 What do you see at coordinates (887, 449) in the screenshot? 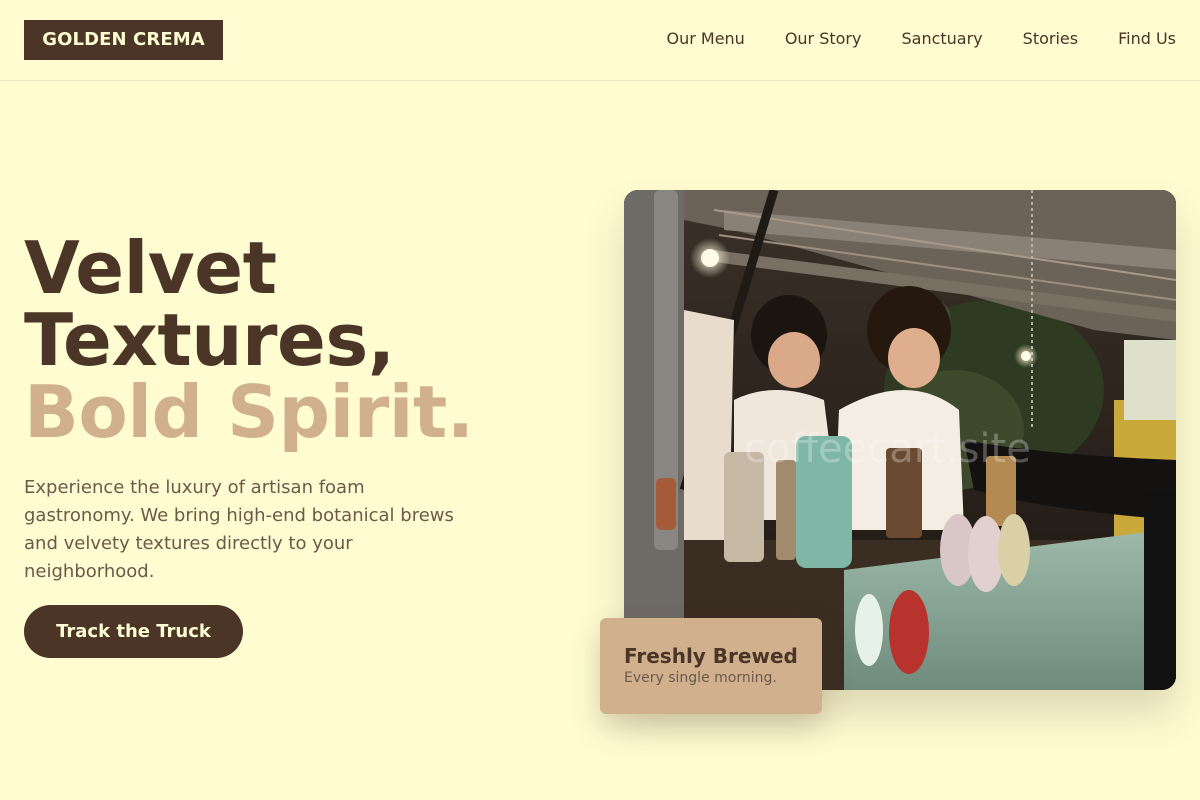
I see `photo-watermark: coffeecart.site` at bounding box center [887, 449].